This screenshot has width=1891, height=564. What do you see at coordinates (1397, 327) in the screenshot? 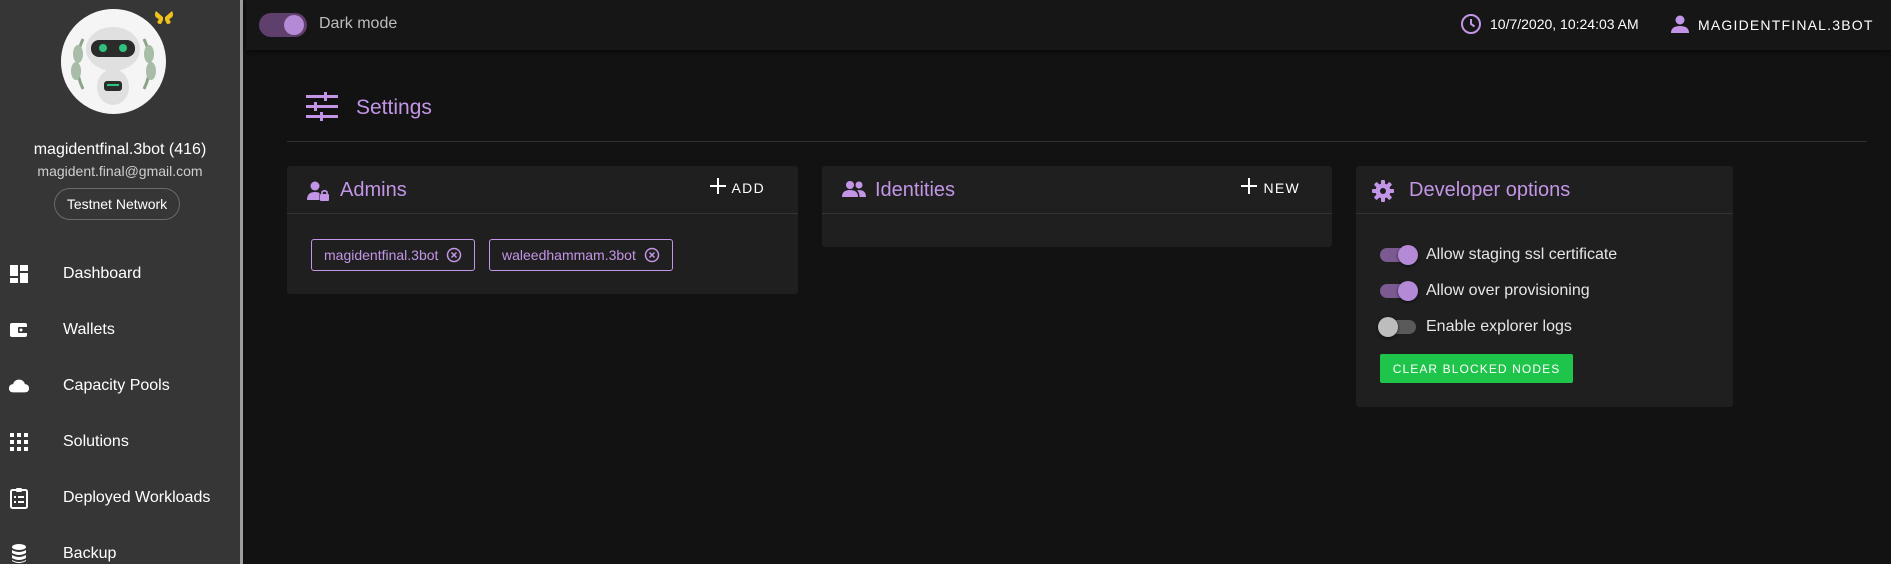
I see `explorer-logs-switch` at bounding box center [1397, 327].